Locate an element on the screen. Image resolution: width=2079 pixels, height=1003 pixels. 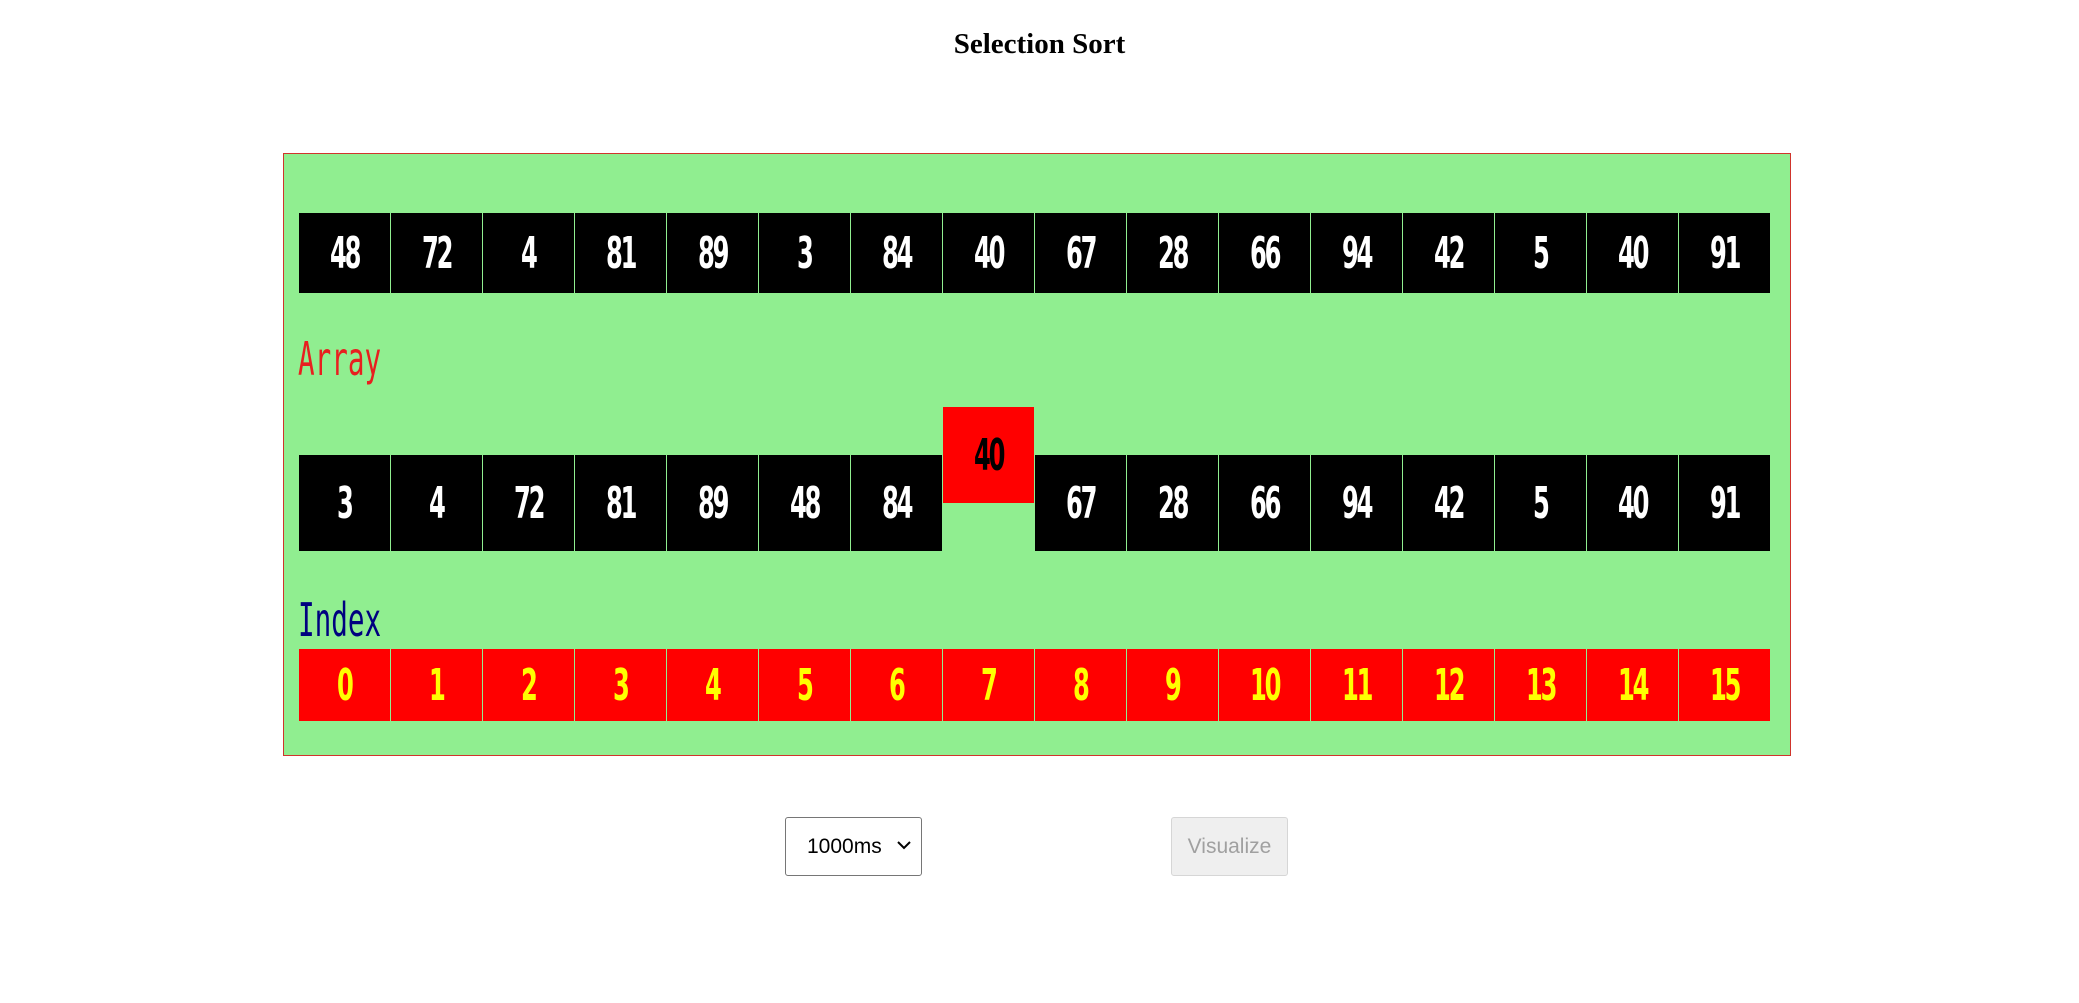
speed-select-value: 1000ms is located at coordinates (844, 846).